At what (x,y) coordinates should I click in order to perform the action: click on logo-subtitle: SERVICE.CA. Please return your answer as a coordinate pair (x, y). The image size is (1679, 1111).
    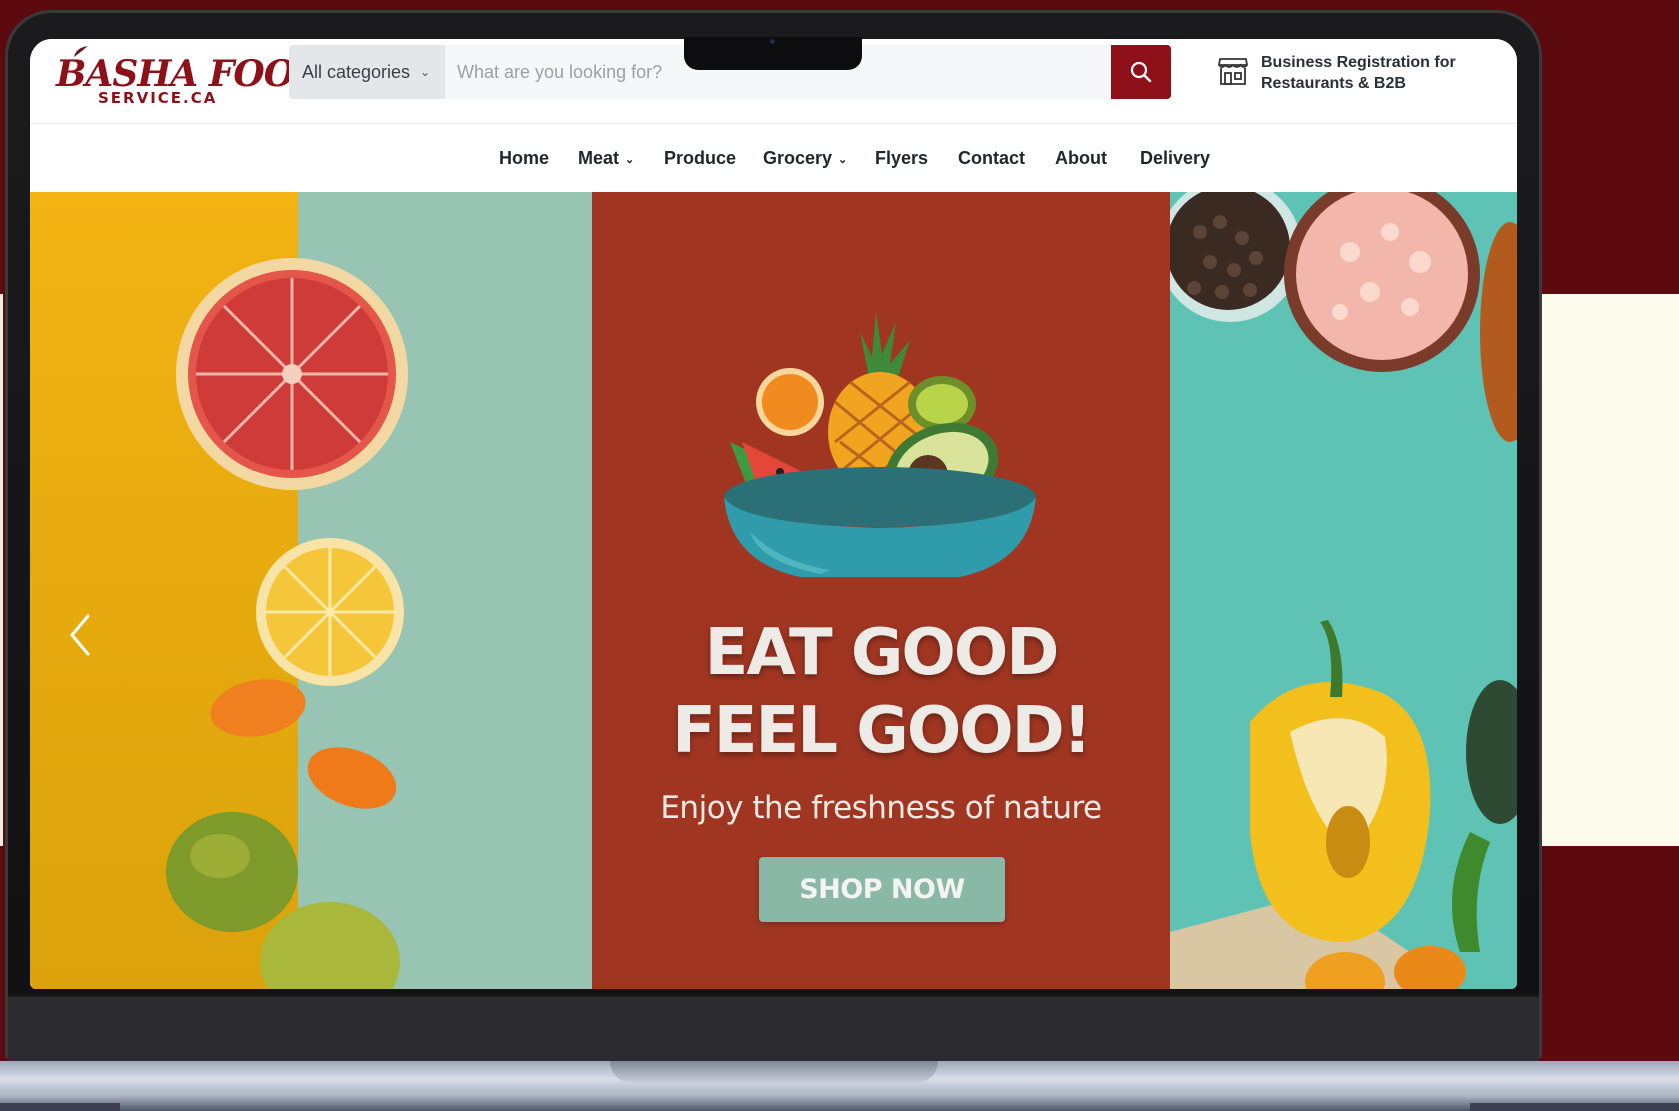
    Looking at the image, I should click on (158, 98).